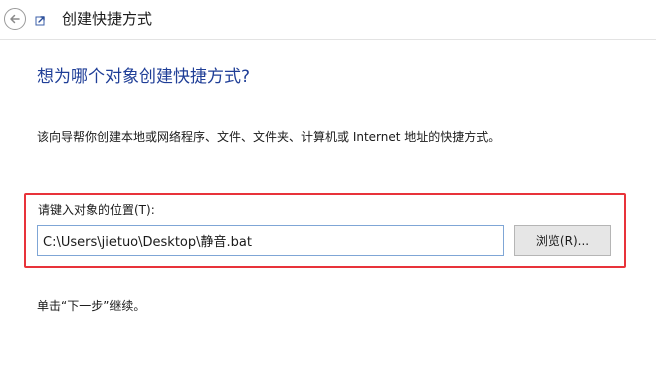 The height and width of the screenshot is (388, 656). I want to click on location-label: 请键入对象的位置(T):, so click(96, 210).